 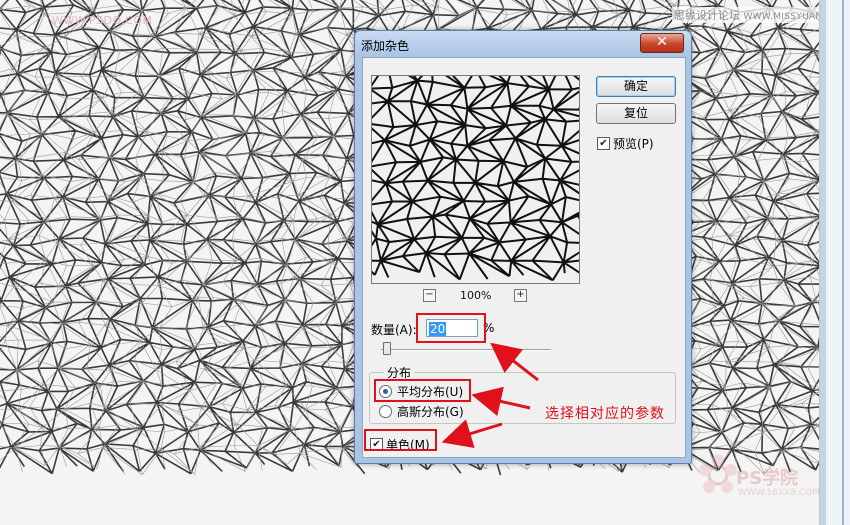 I want to click on close-icon: ✕, so click(x=662, y=42).